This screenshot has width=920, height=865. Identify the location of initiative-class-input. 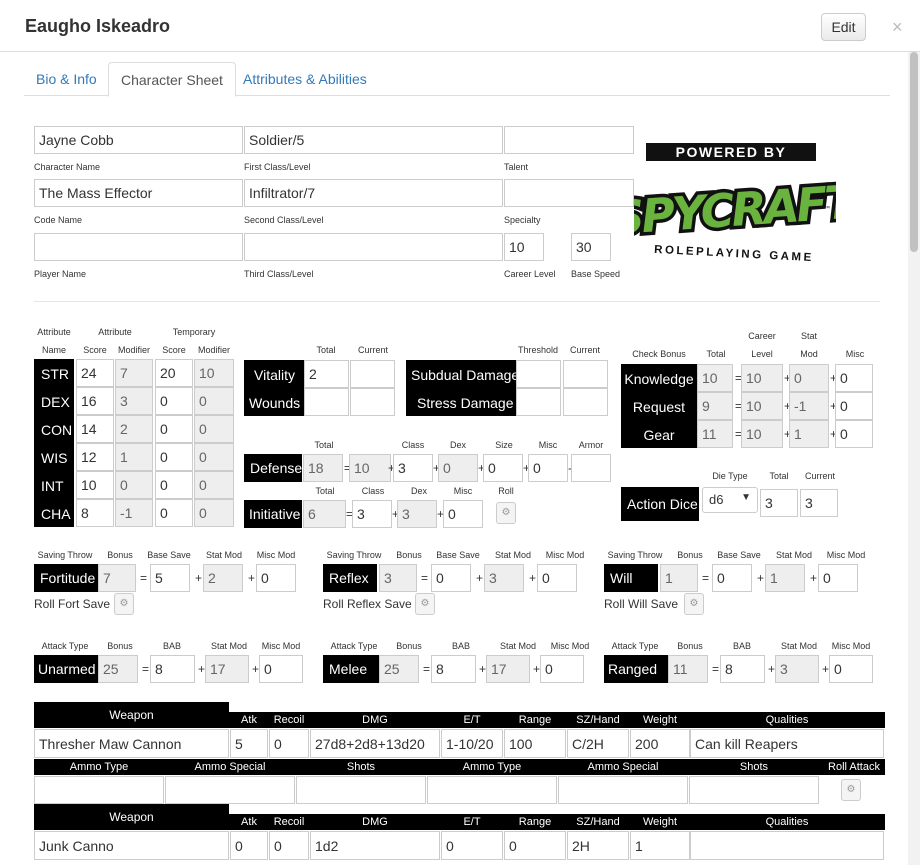
(372, 514).